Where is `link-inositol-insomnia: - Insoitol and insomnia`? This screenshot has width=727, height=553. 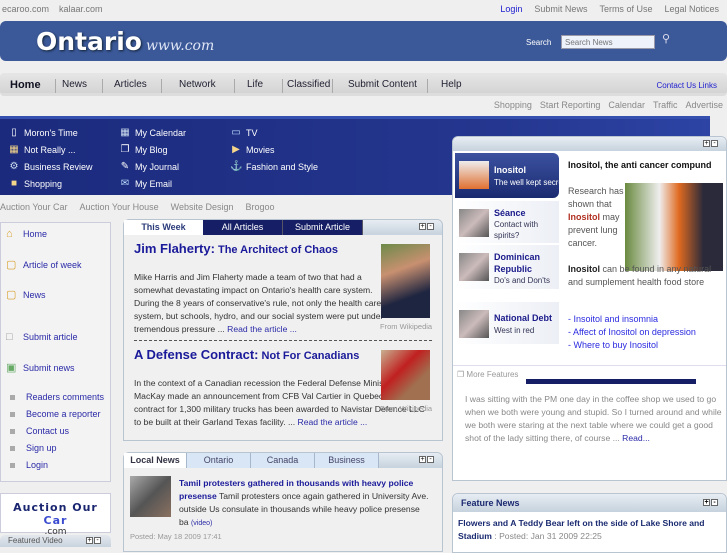 link-inositol-insomnia: - Insoitol and insomnia is located at coordinates (632, 319).